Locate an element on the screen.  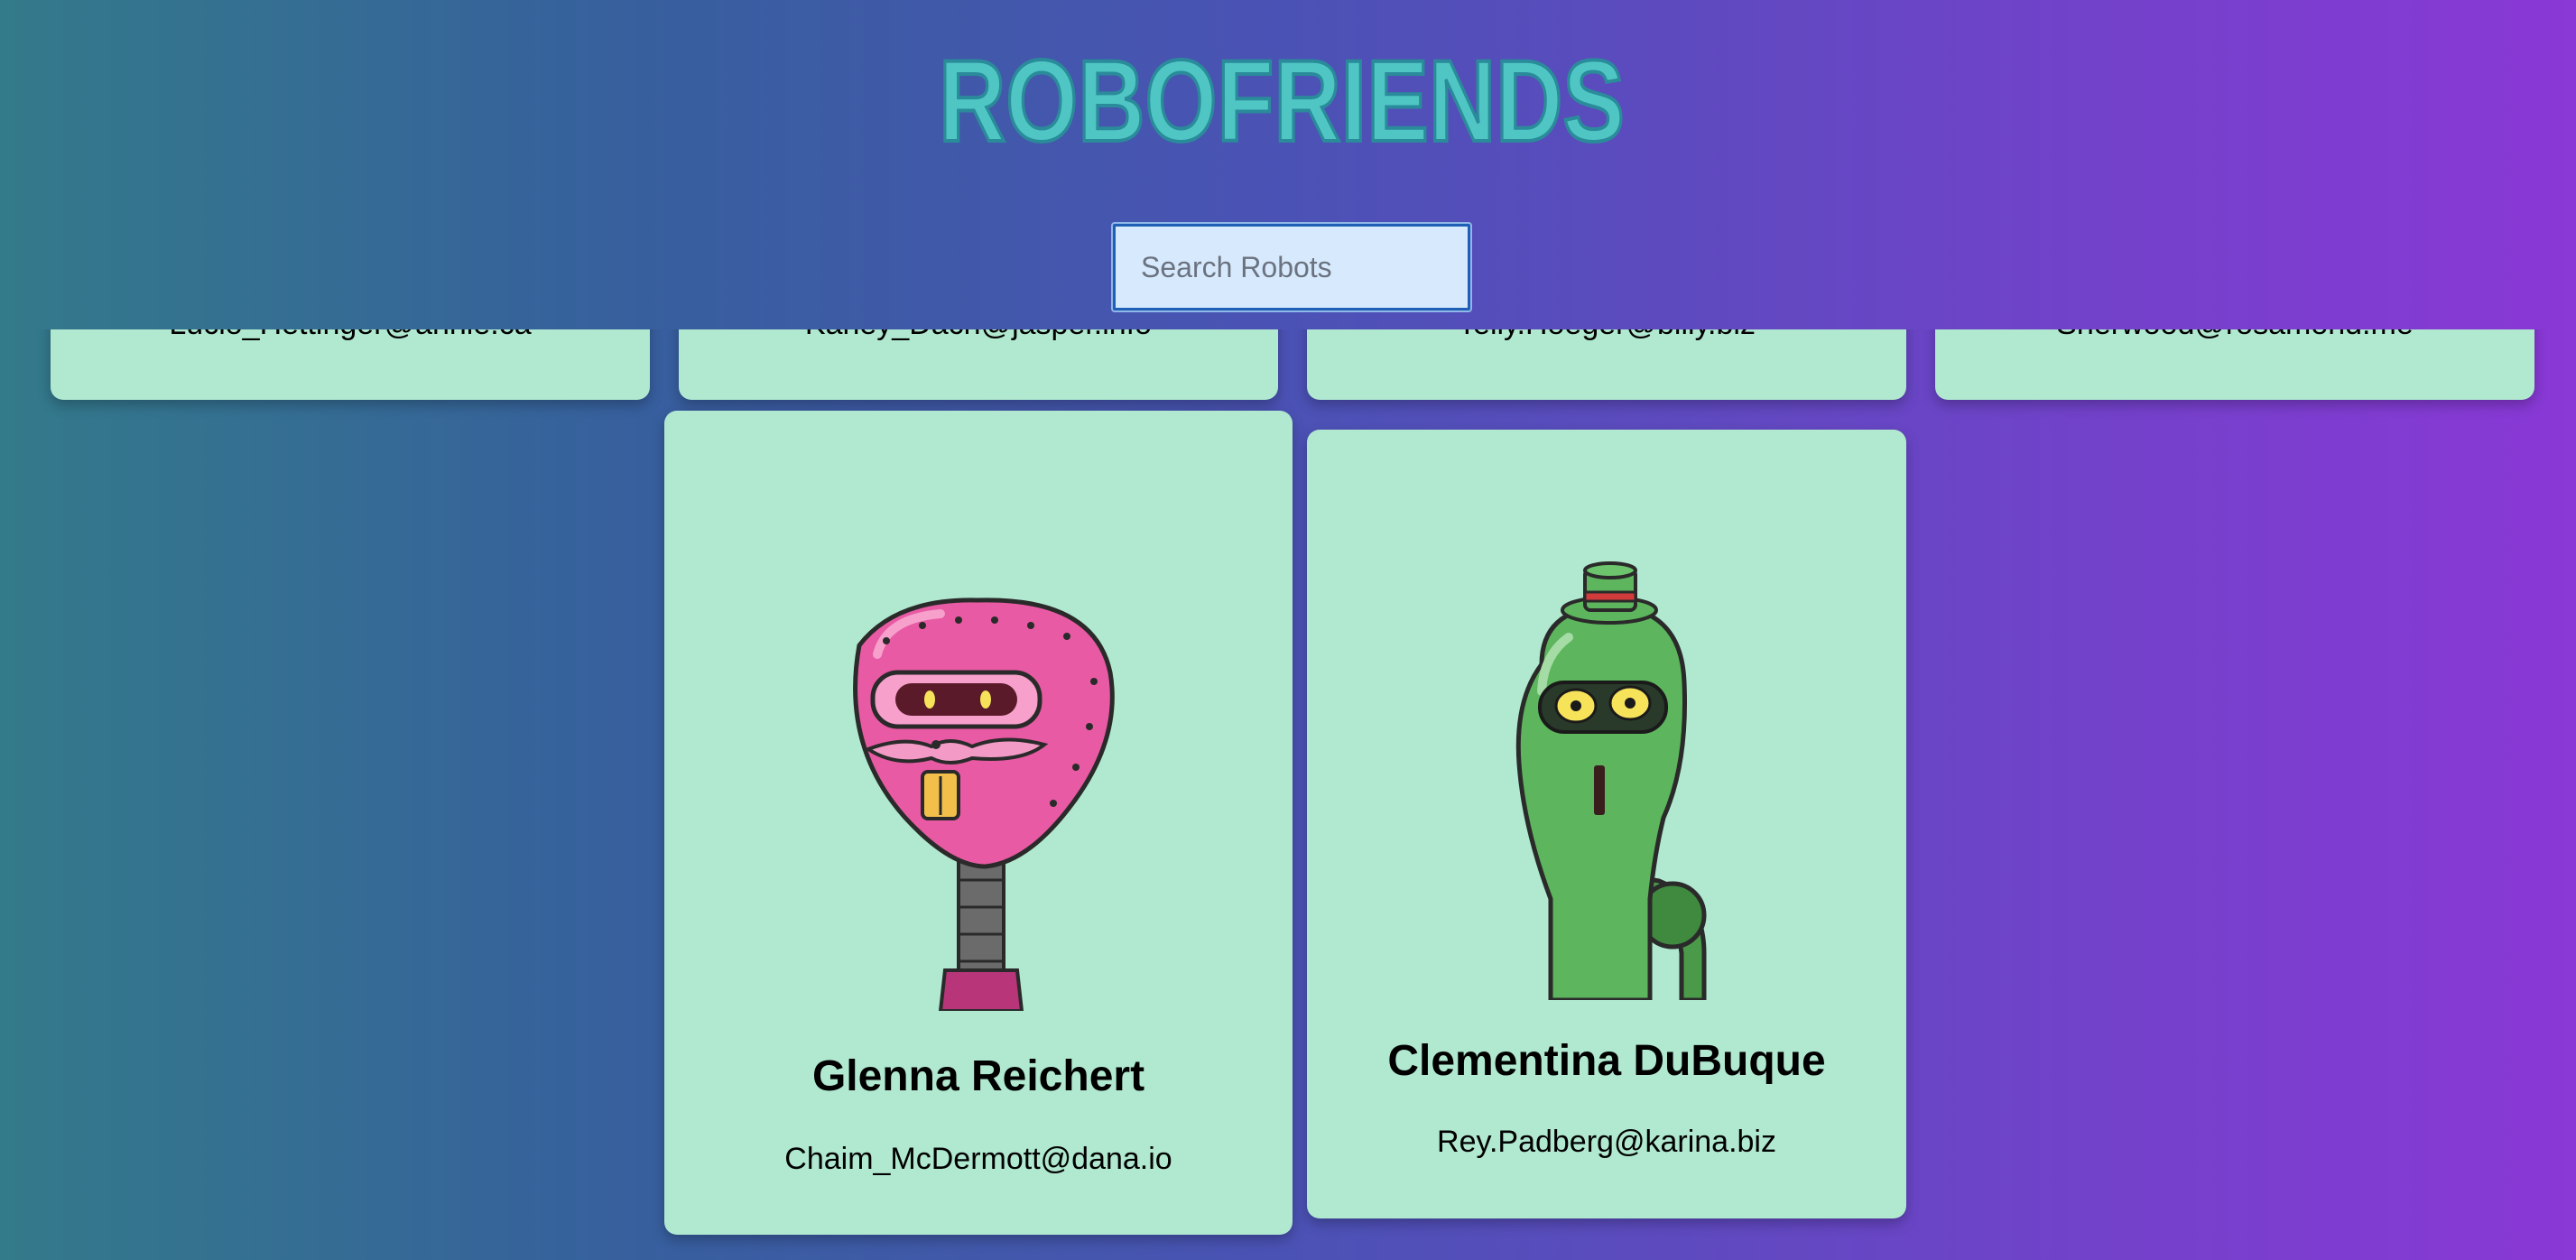
search-input is located at coordinates (1291, 267).